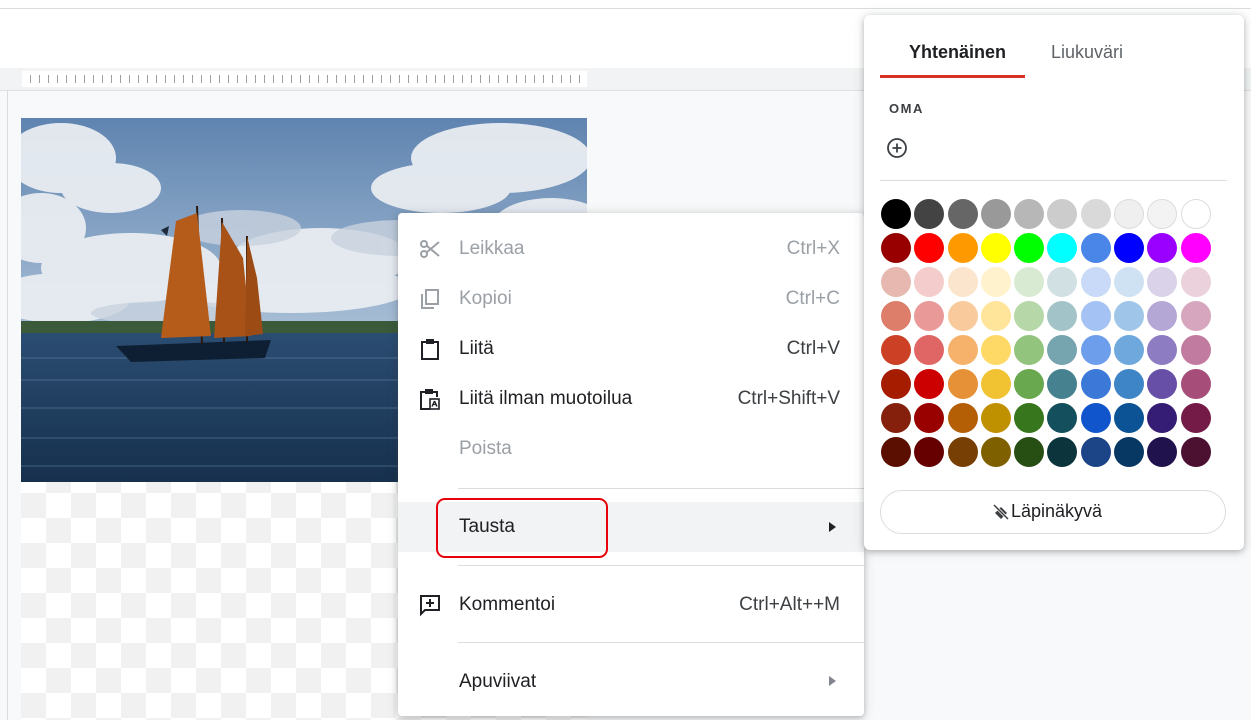 The image size is (1251, 720). What do you see at coordinates (1053, 512) in the screenshot?
I see `transparent-button: Läpinäkyvä` at bounding box center [1053, 512].